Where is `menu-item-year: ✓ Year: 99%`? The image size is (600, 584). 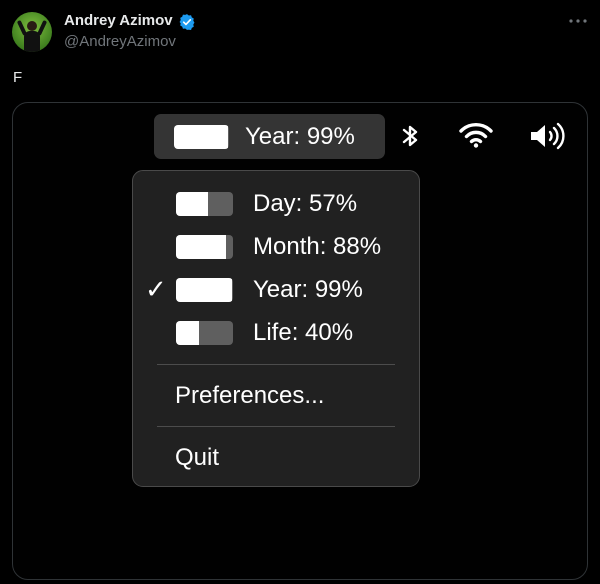
menu-item-year: ✓ Year: 99% is located at coordinates (276, 290).